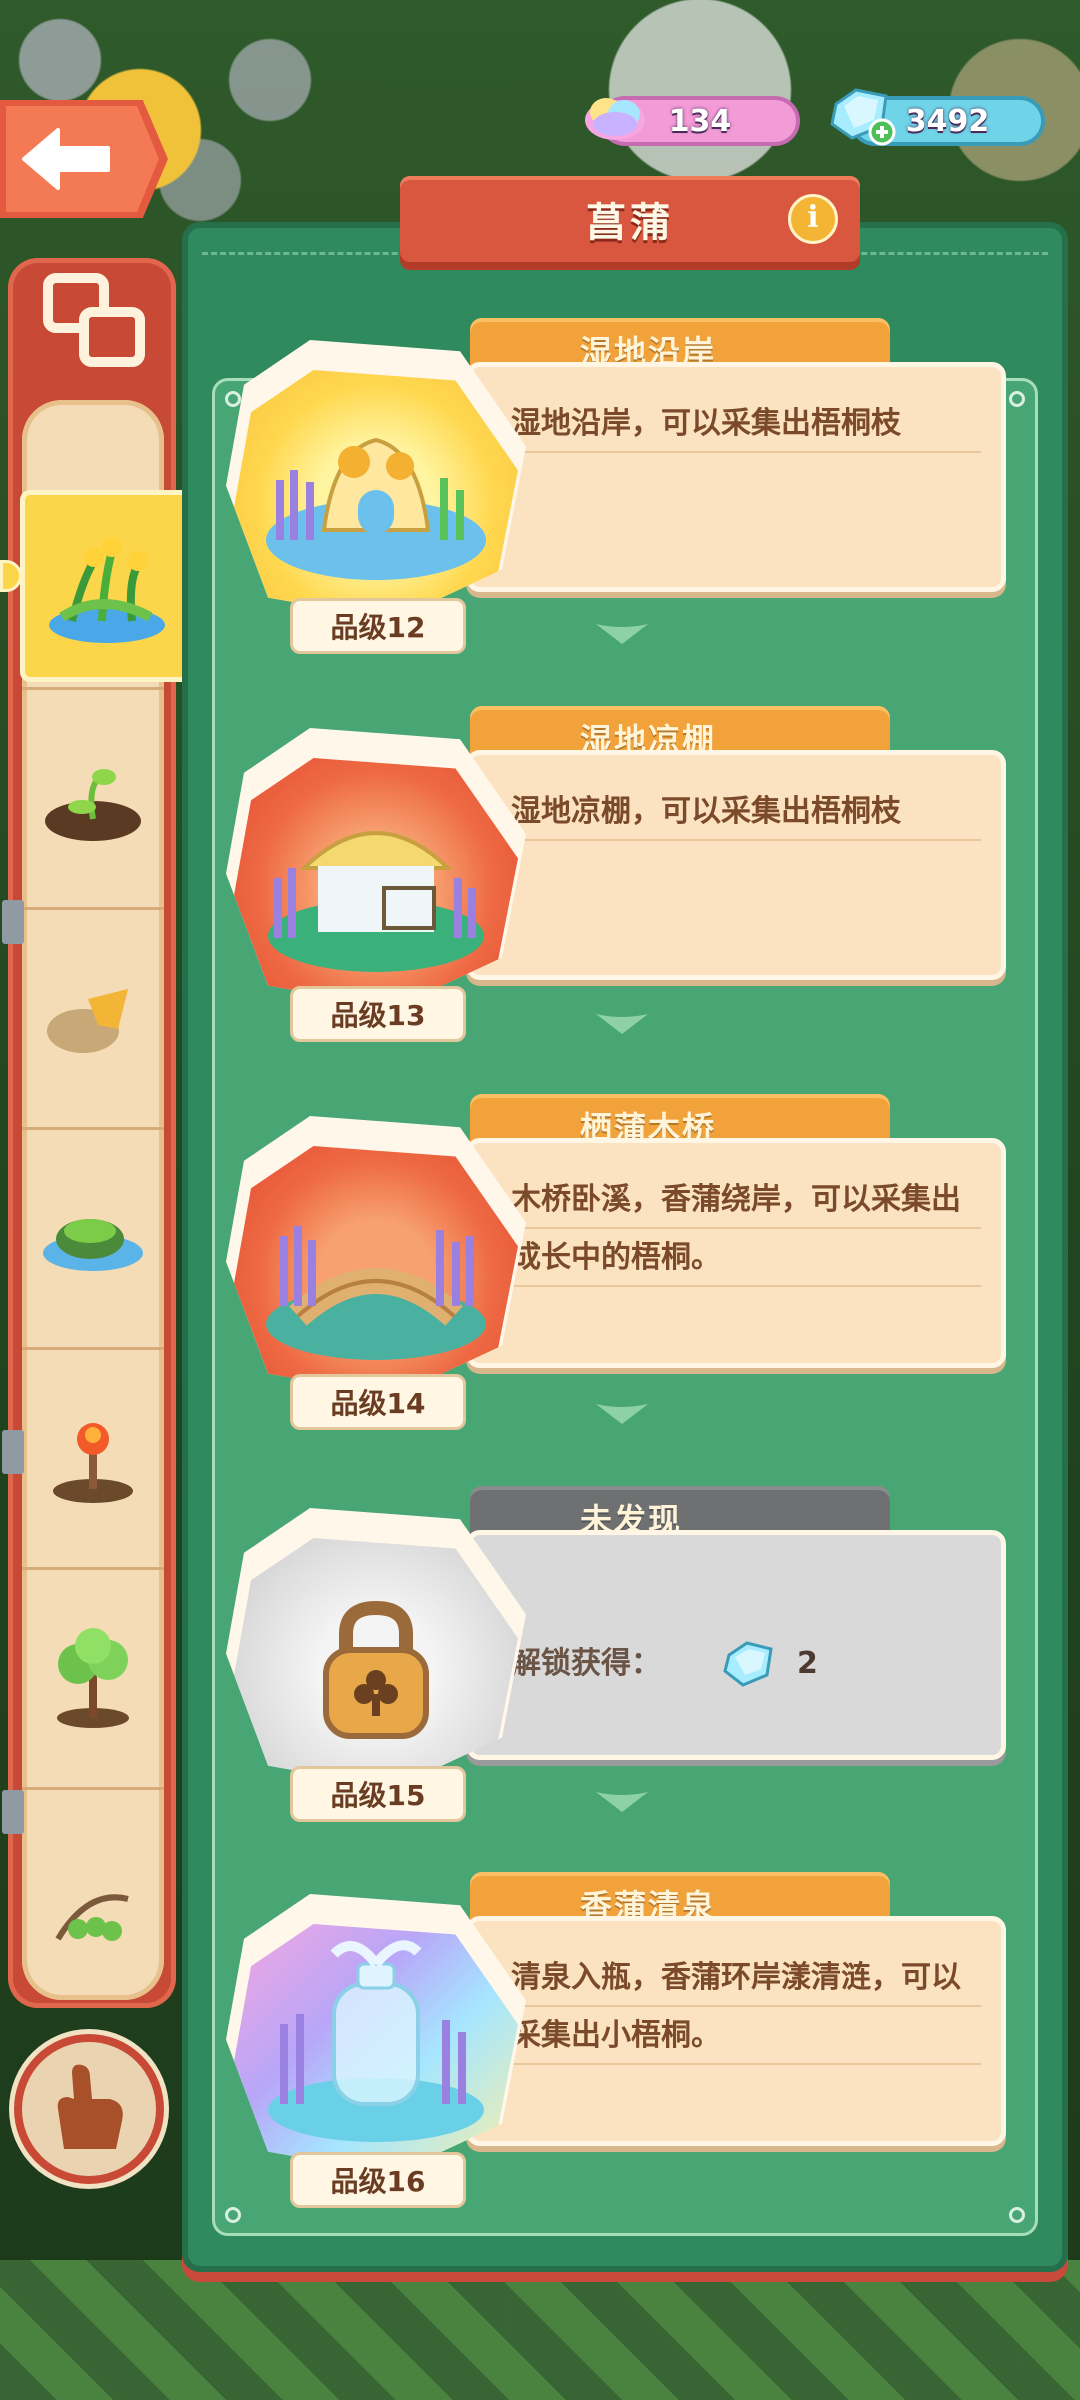 The image size is (1080, 2400). I want to click on grade-badge: 品级16, so click(378, 2180).